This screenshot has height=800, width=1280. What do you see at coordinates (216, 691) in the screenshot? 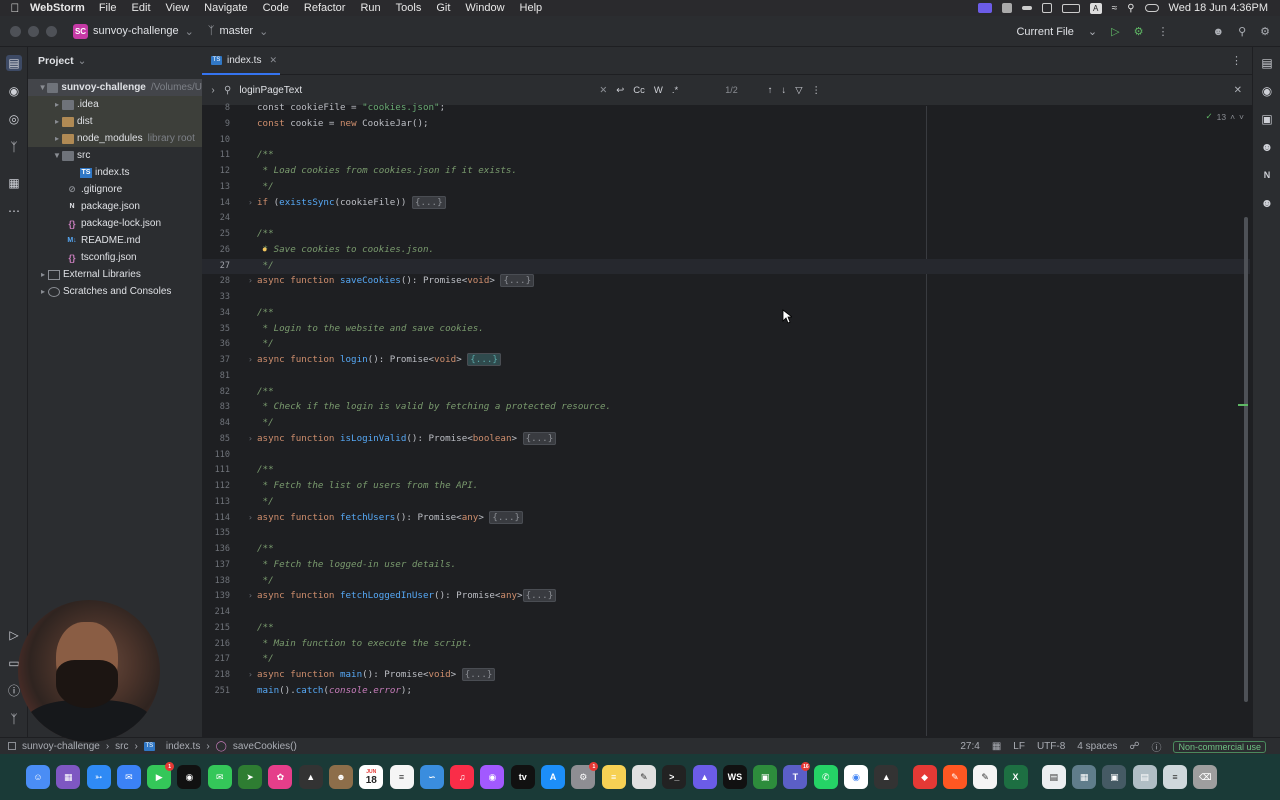
I see `line-number: 251` at bounding box center [216, 691].